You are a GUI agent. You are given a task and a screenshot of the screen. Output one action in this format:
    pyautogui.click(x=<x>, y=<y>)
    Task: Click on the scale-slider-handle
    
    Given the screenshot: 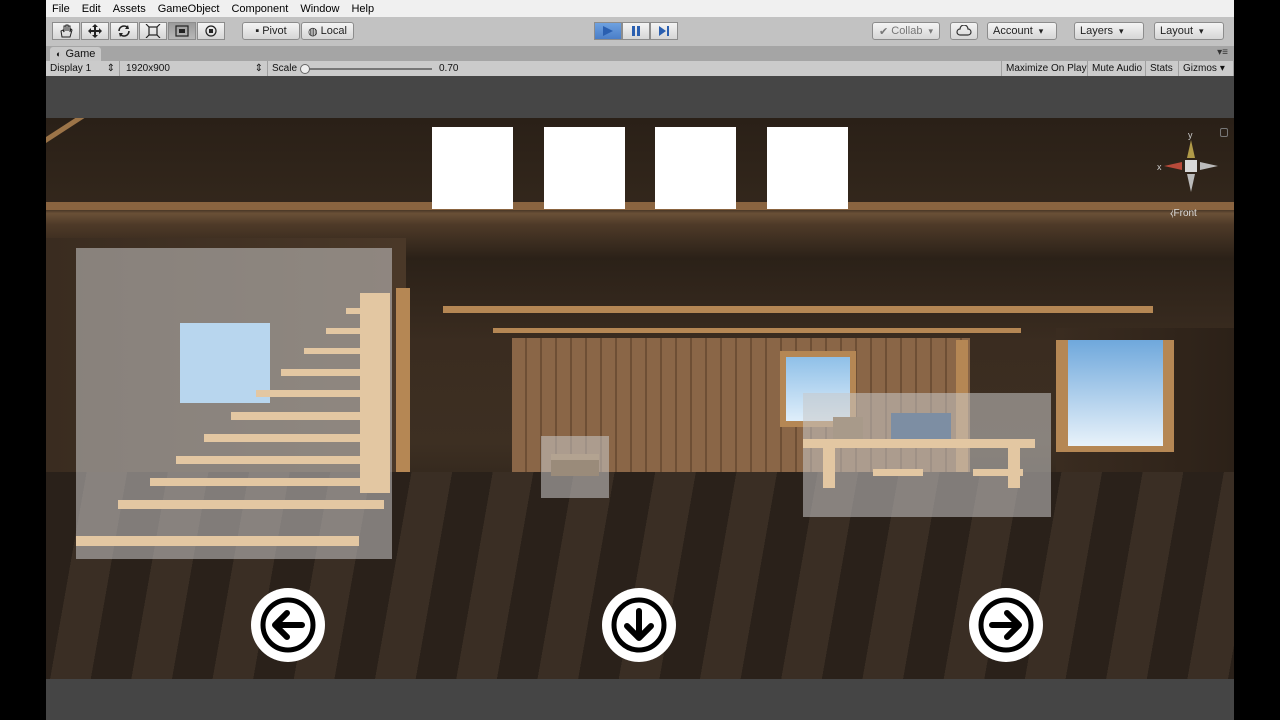 What is the action you would take?
    pyautogui.click(x=305, y=69)
    